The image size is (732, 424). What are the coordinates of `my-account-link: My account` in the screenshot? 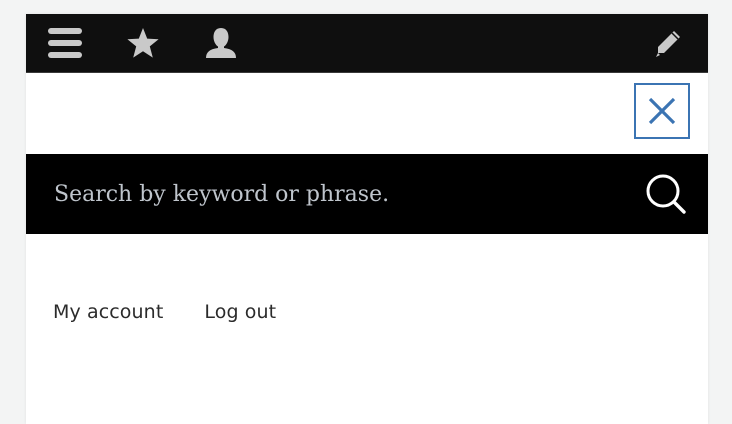 It's located at (108, 312).